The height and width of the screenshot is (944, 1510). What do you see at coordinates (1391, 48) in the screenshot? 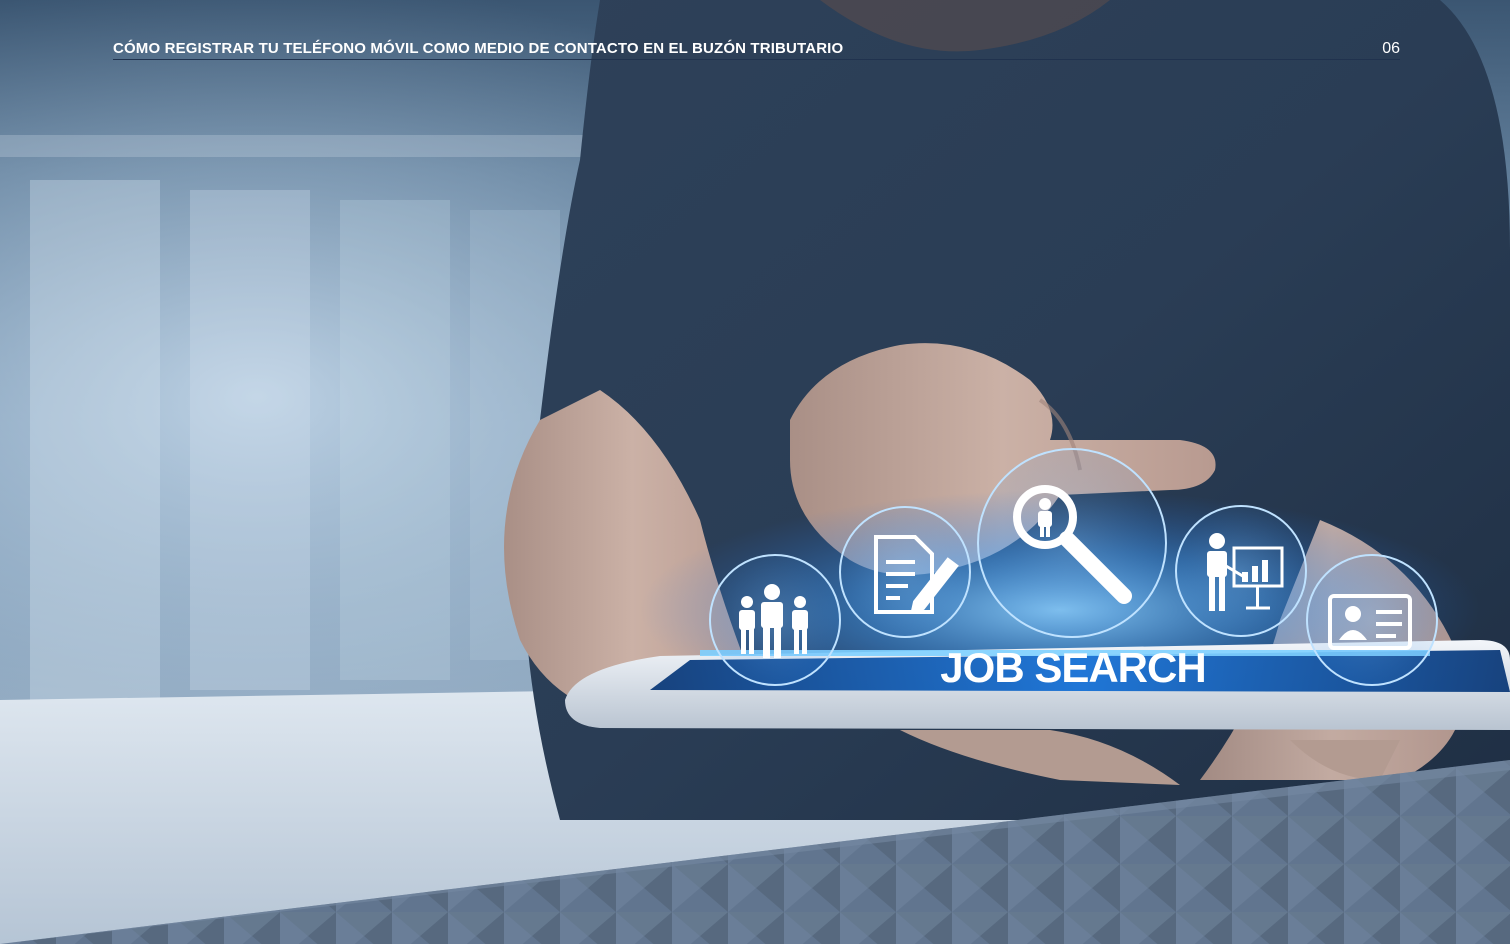
I see `page-number: 06` at bounding box center [1391, 48].